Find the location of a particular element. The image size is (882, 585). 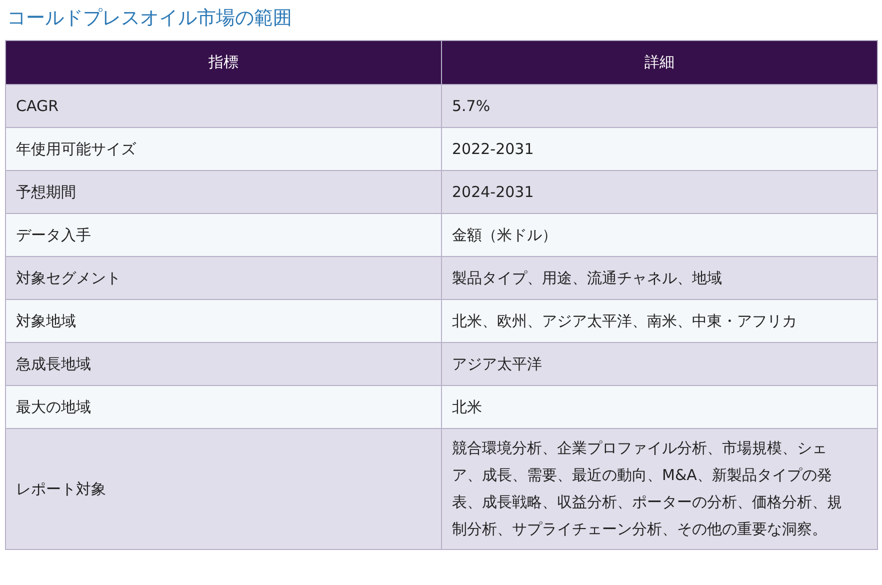

table-cell: 2022-2031 is located at coordinates (660, 149).